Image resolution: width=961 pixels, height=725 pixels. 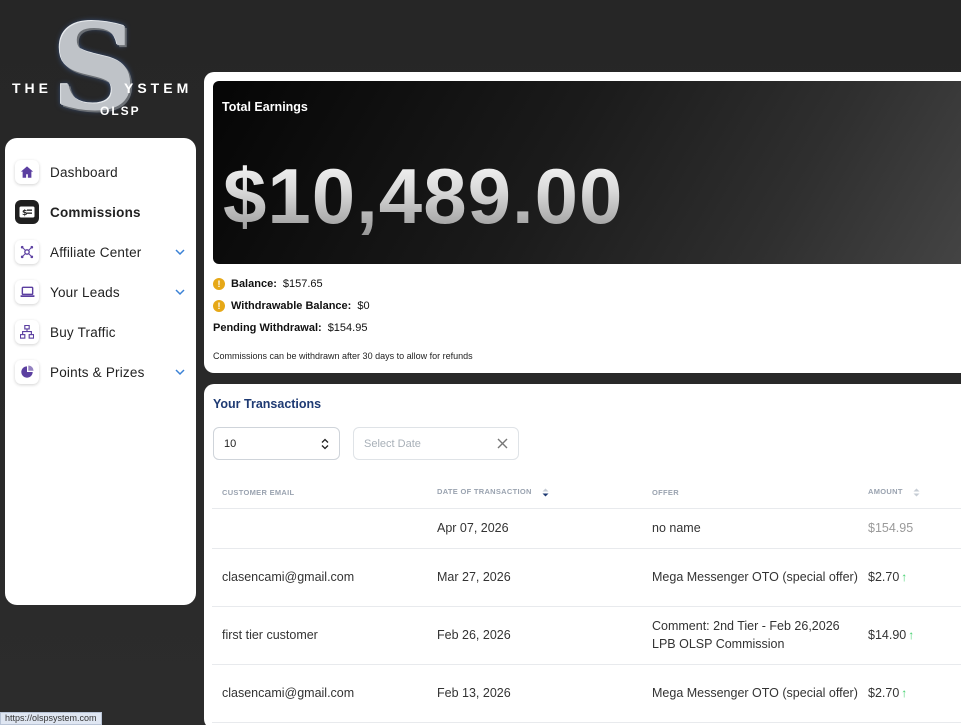 I want to click on column-header-email: CUSTOMER EMAIL, so click(x=319, y=493).